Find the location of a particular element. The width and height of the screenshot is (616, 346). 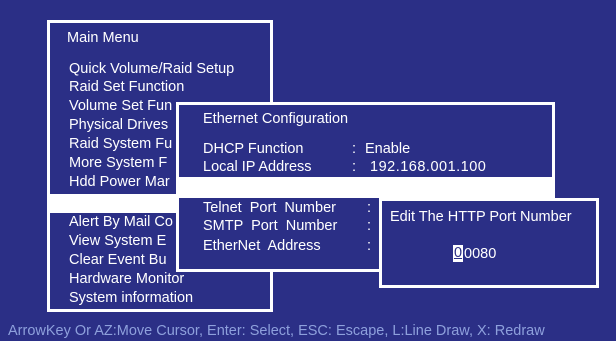

menu-item-quick-volume: Quick Volume/Raid Setup is located at coordinates (151, 69).